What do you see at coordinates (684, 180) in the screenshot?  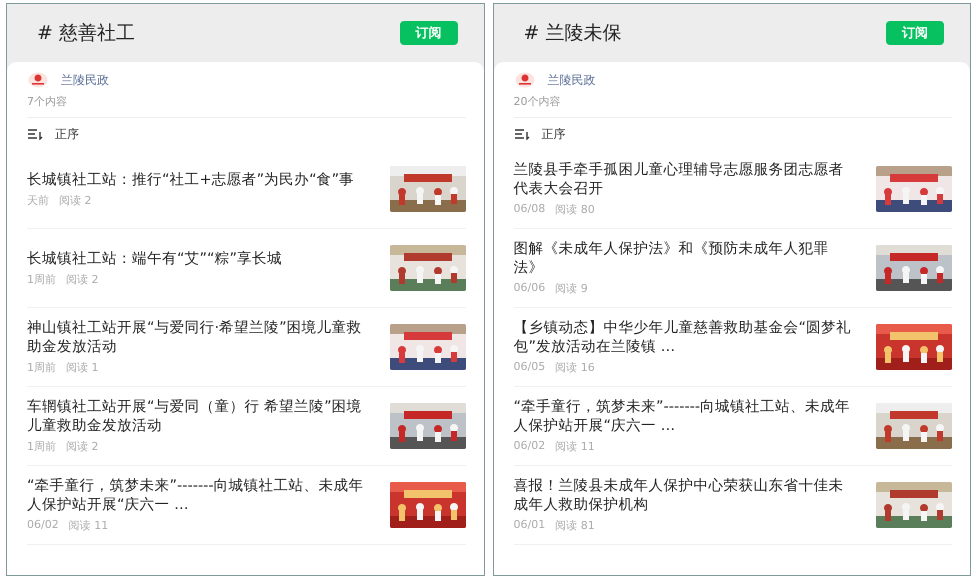 I see `article-title: 兰陵县手牵手孤困儿童心理辅导志愿服务团志愿者代表大会召开` at bounding box center [684, 180].